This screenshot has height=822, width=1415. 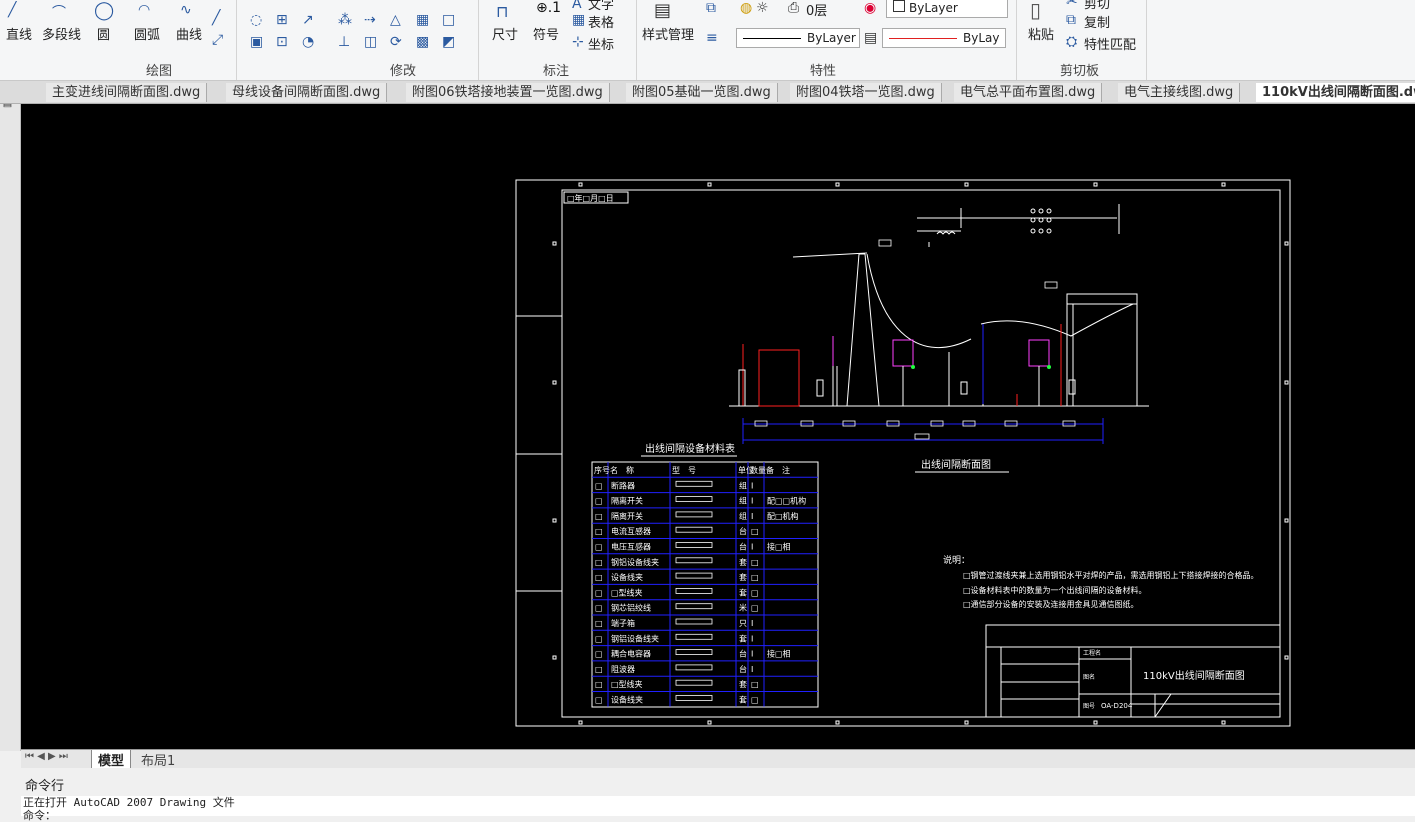 What do you see at coordinates (627, 684) in the screenshot?
I see `table-cell: □型线夹` at bounding box center [627, 684].